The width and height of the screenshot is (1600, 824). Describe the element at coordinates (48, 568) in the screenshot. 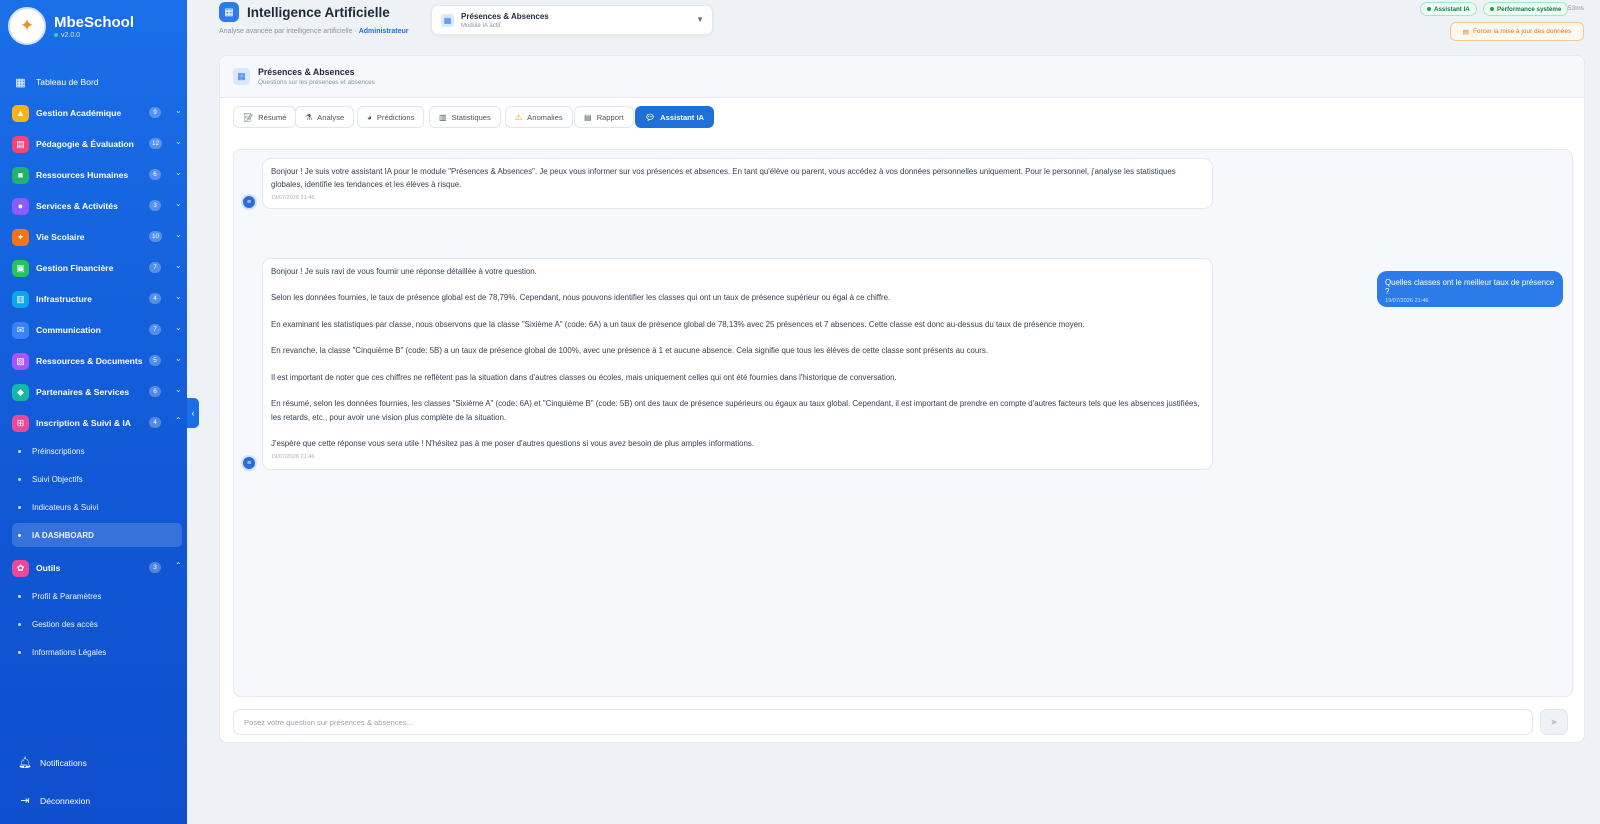

I see `sidebar-group-label: Outils` at that location.